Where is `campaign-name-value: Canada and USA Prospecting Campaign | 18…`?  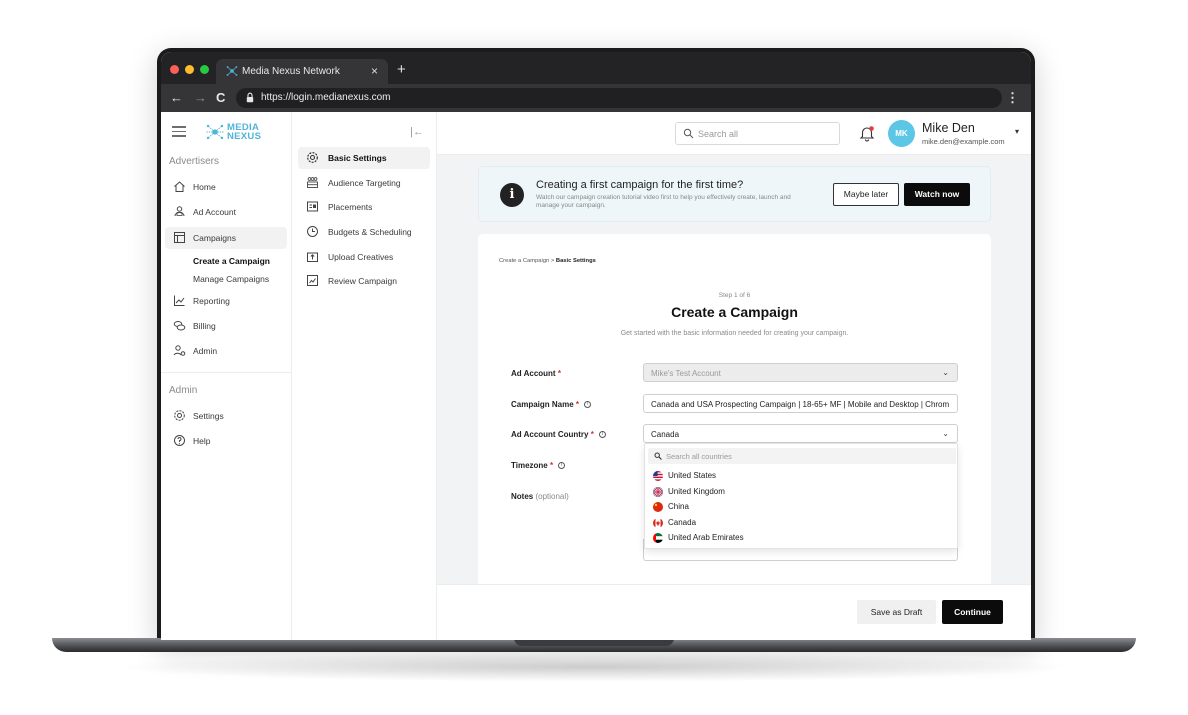 campaign-name-value: Canada and USA Prospecting Campaign | 18… is located at coordinates (800, 404).